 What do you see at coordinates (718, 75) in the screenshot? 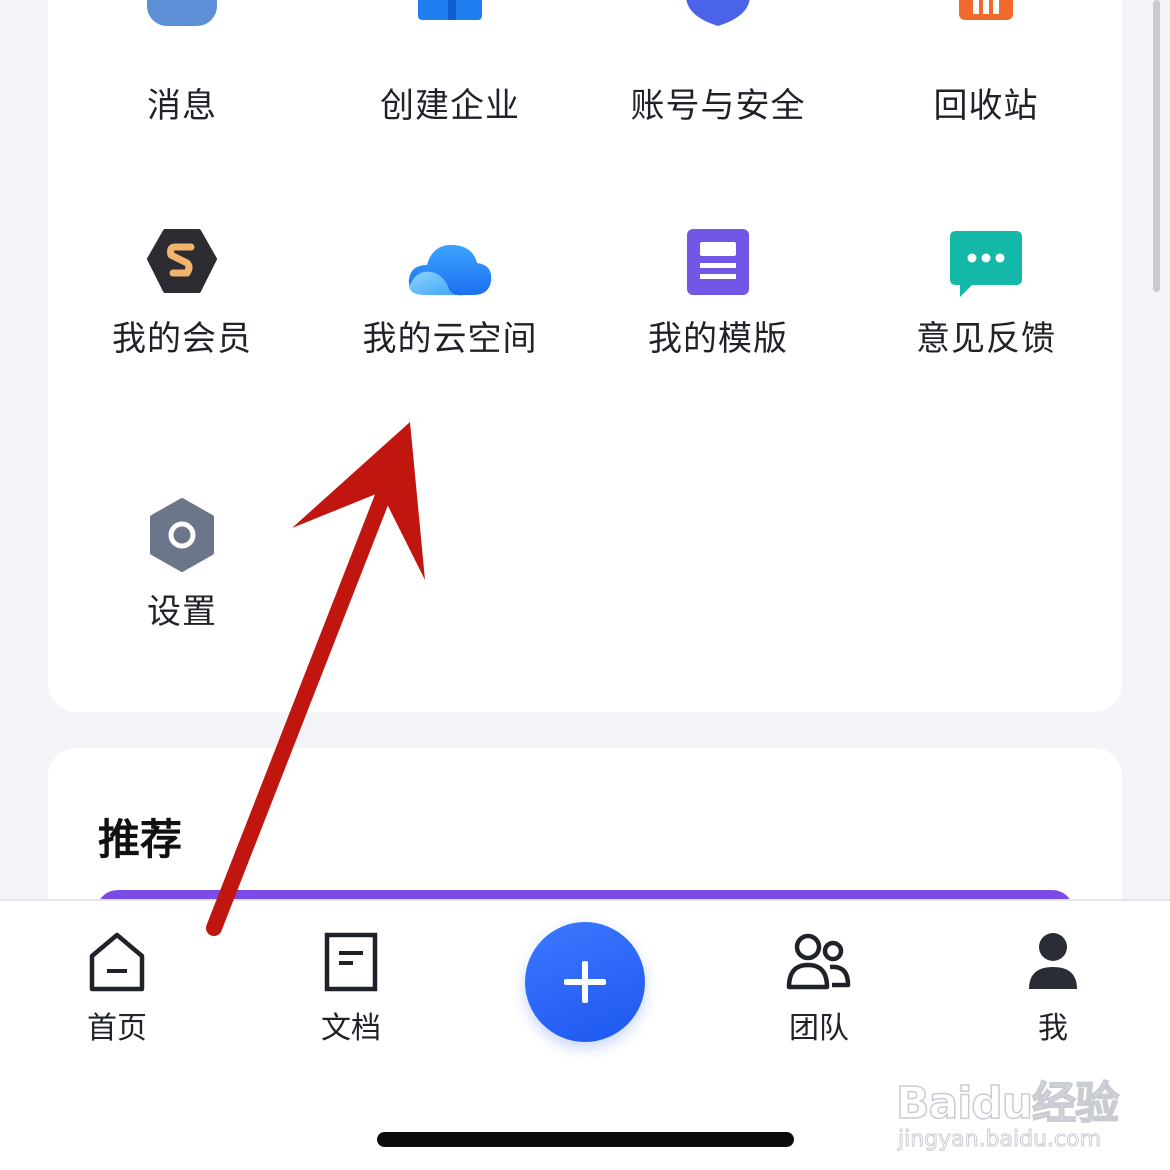
I see `grid-item-account-security: 账号与安全` at bounding box center [718, 75].